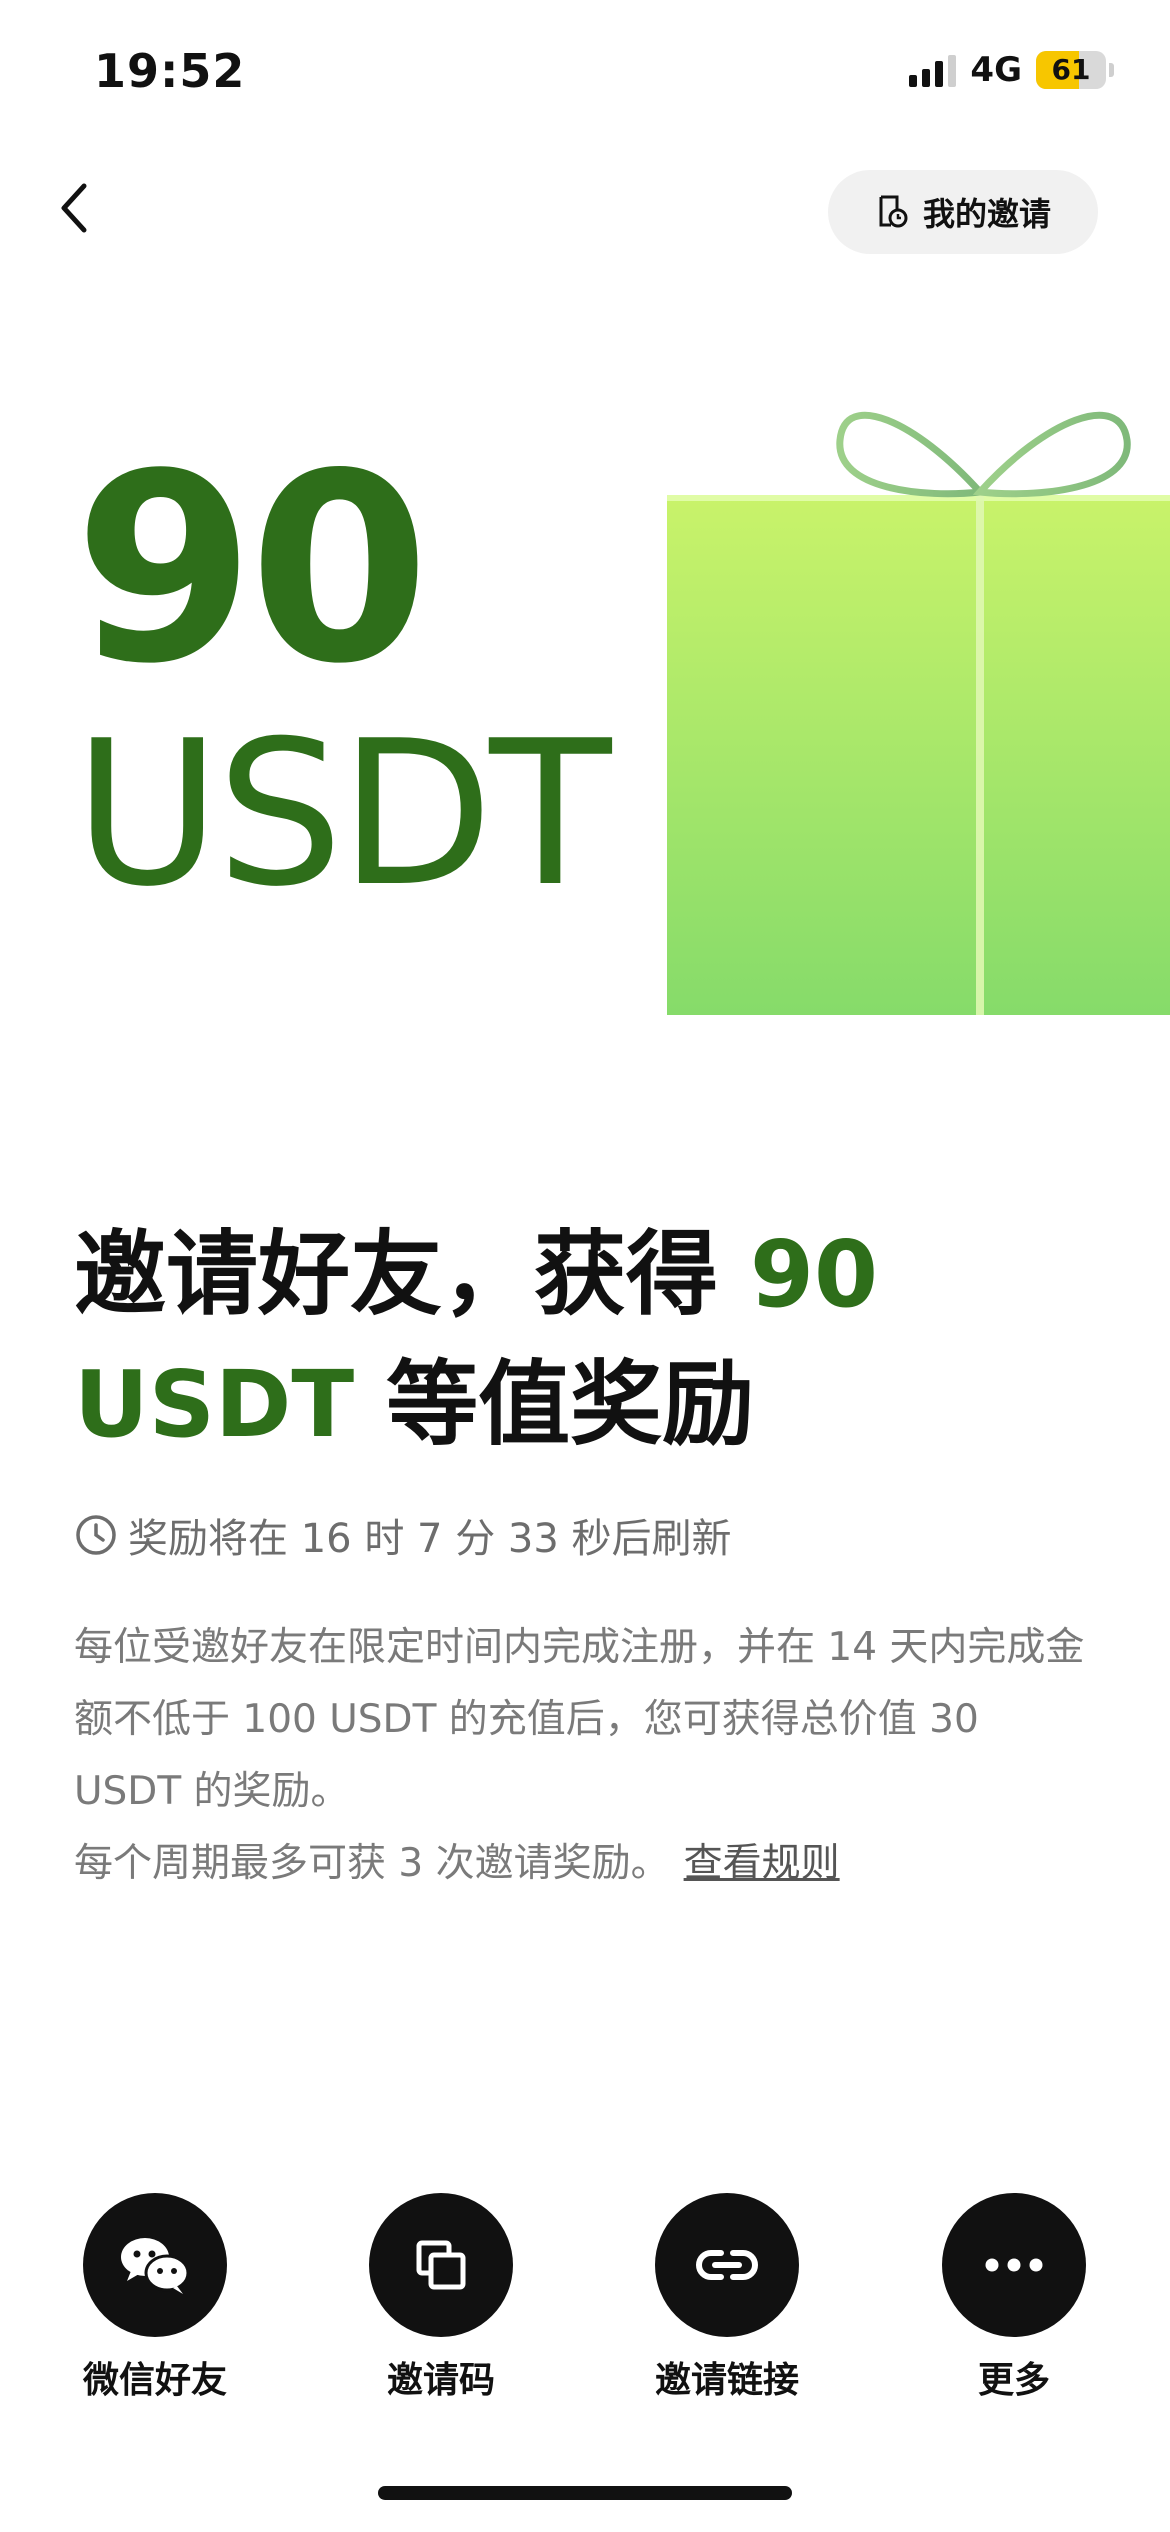 This screenshot has width=1170, height=2532. I want to click on more-icon, so click(1014, 2265).